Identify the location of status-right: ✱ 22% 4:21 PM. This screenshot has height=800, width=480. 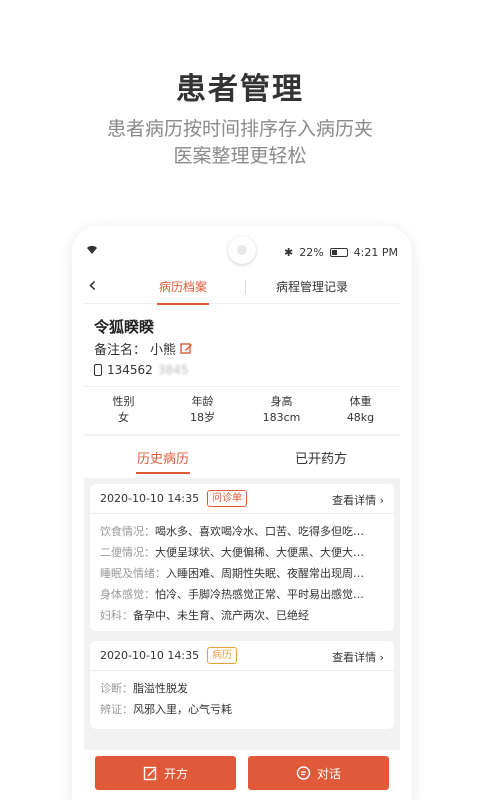
(341, 252).